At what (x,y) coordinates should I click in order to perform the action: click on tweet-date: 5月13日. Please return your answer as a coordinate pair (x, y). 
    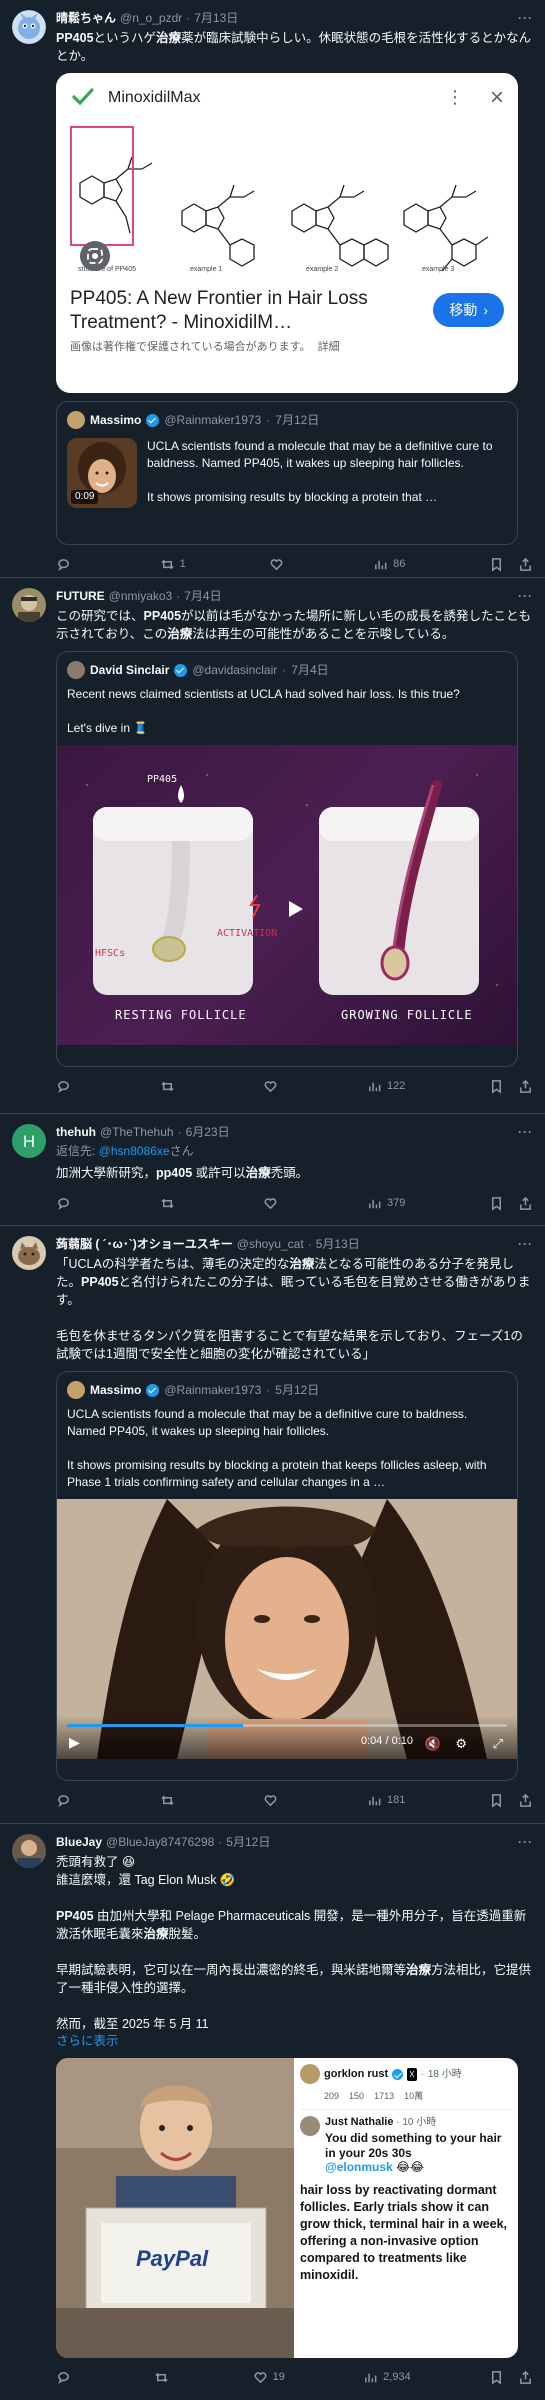
    Looking at the image, I should click on (338, 1244).